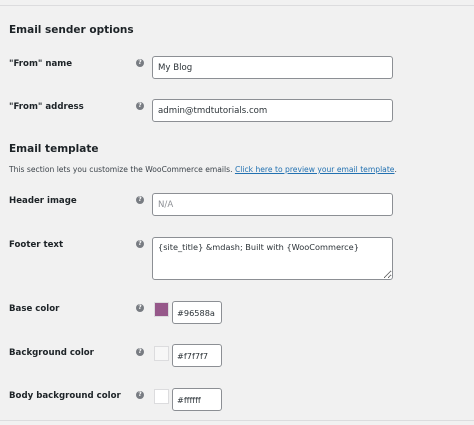 This screenshot has width=474, height=425. Describe the element at coordinates (34, 309) in the screenshot. I see `base-color-label: Base color` at that location.